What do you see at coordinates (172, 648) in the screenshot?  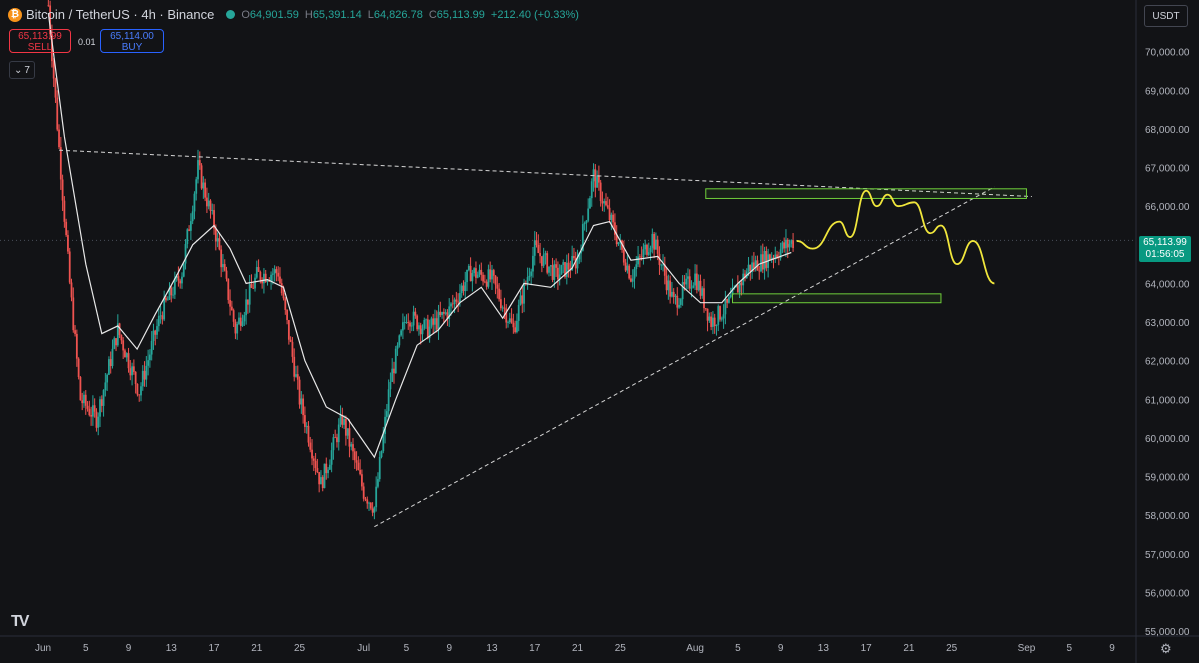 I see `x-tick-label: 13` at bounding box center [172, 648].